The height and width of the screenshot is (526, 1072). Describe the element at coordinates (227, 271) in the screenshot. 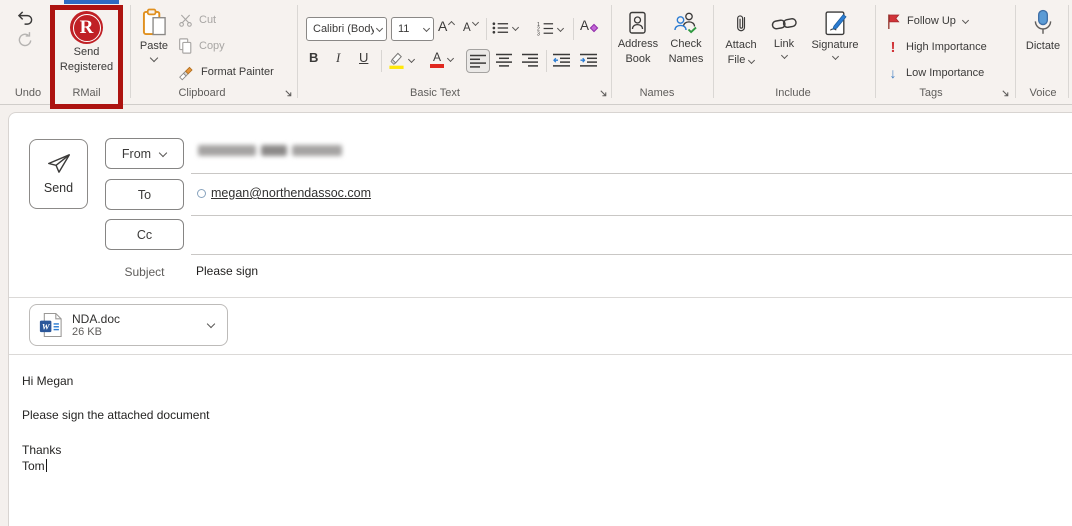

I see `subject-field: Please sign` at that location.